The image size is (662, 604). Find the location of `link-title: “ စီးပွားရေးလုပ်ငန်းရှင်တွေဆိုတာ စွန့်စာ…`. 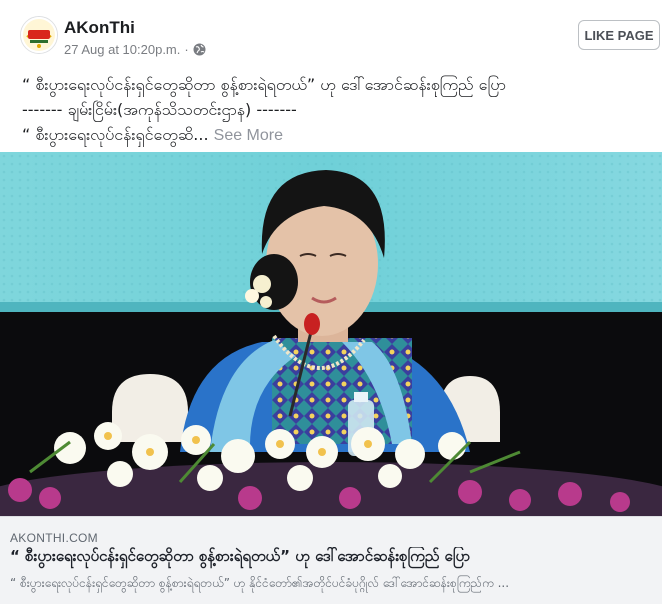

link-title: “ စီးပွားရေးလုပ်ငန်းရှင်တွေဆိုတာ စွန့်စာ… is located at coordinates (333, 558).